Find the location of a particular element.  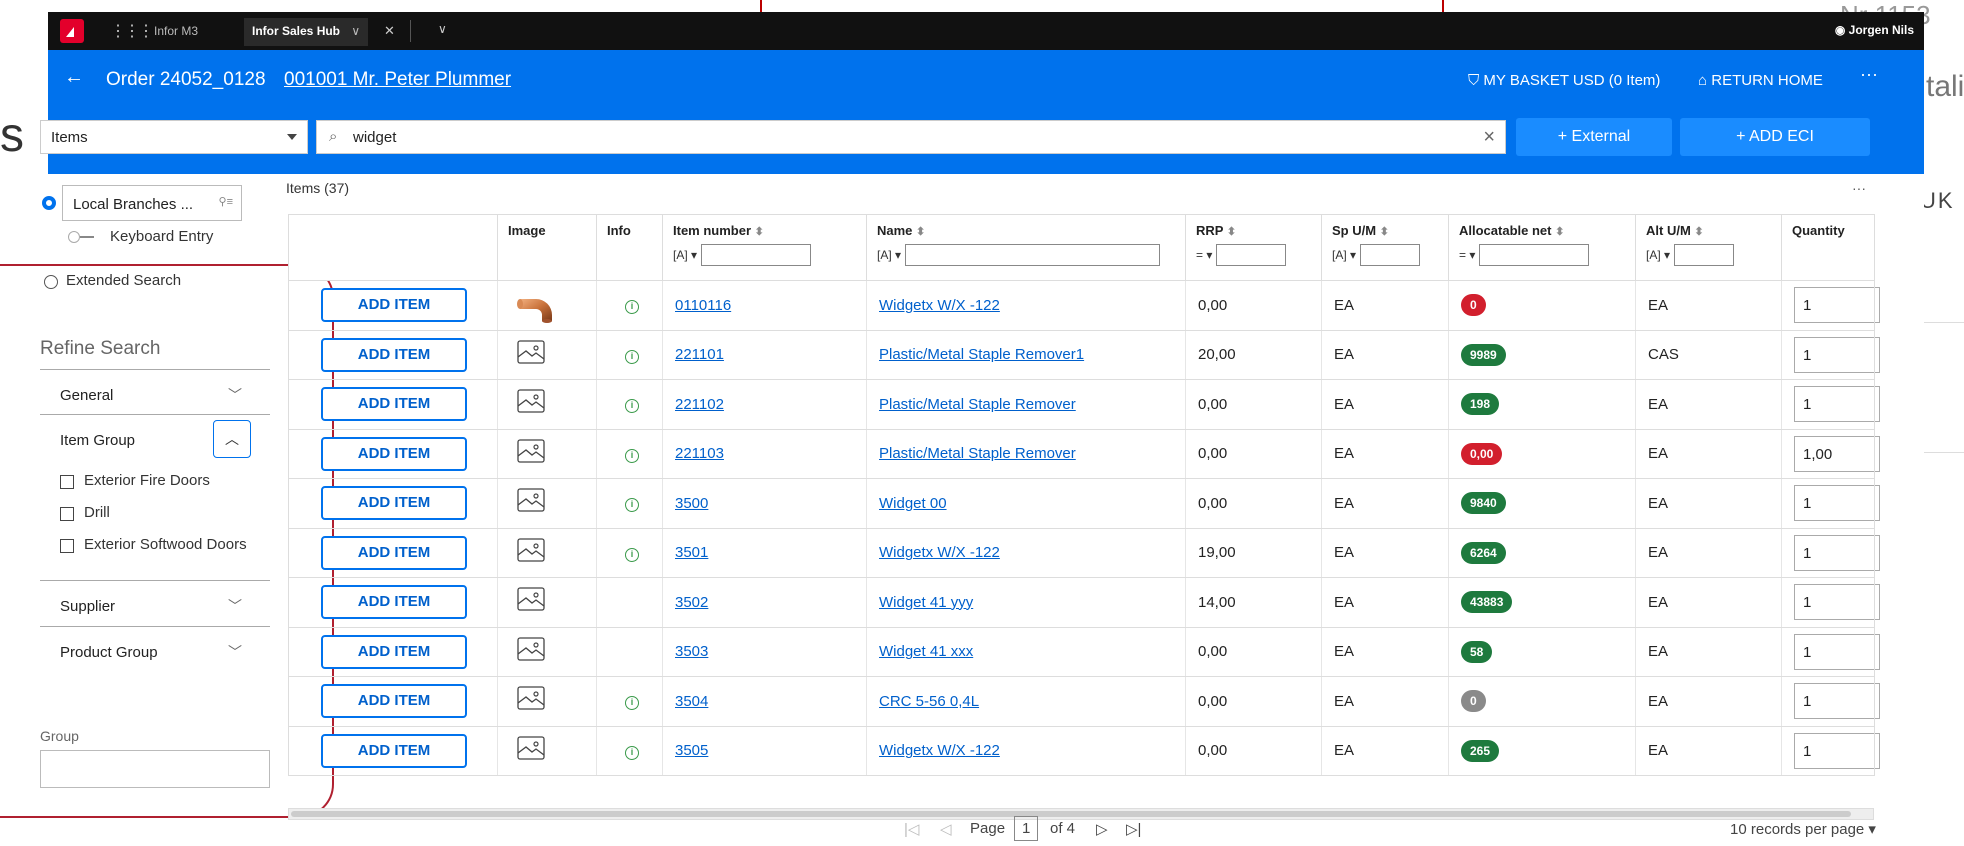

records-per-page-select: 10 records per page ▾ is located at coordinates (1803, 829).